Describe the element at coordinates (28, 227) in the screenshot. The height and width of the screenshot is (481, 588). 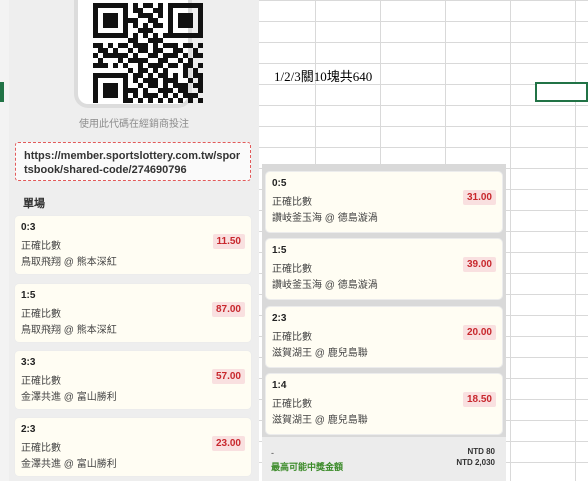
I see `bet-score: 0:3` at that location.